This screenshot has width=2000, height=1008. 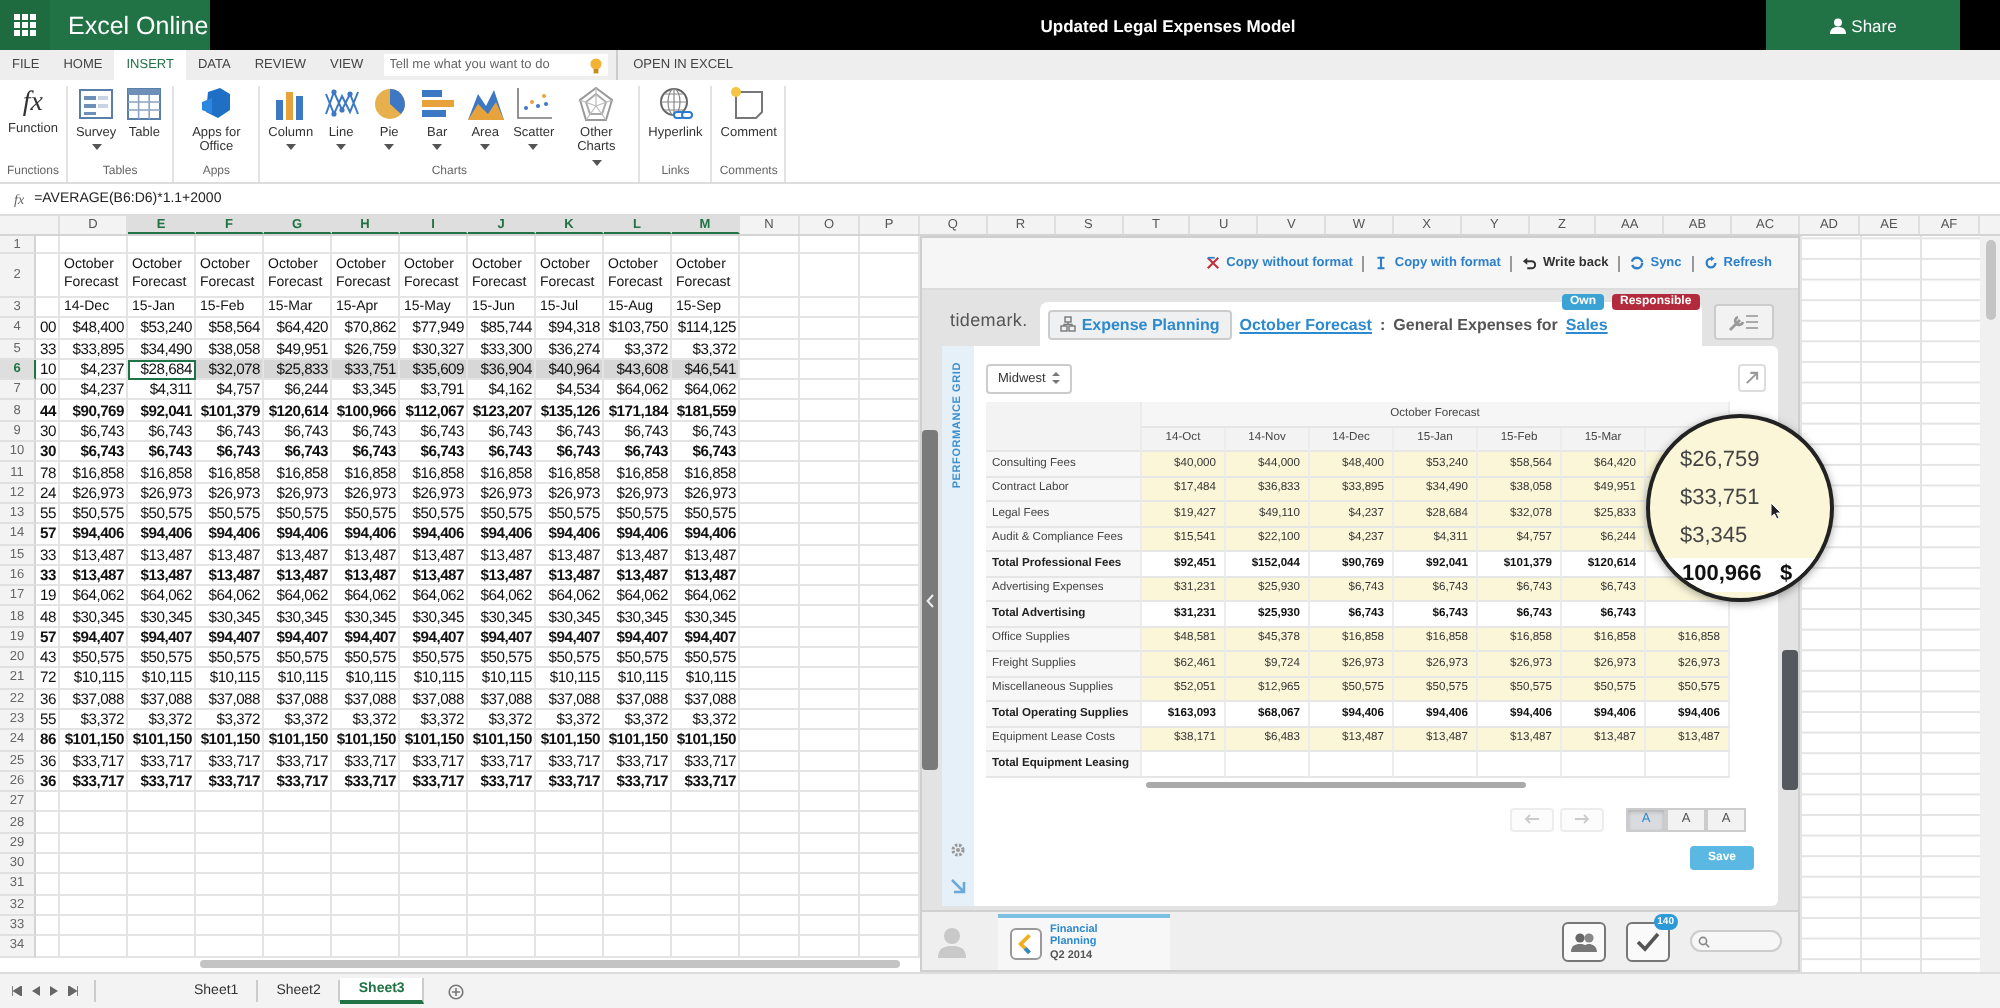 I want to click on breadcrumb-link: October Forecast, so click(x=1305, y=324).